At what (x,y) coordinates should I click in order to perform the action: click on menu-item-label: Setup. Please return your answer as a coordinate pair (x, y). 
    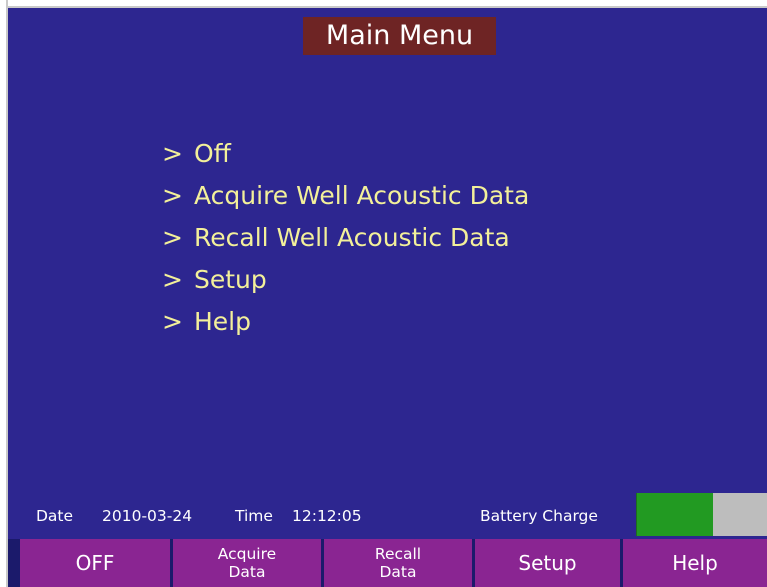
    Looking at the image, I should click on (230, 279).